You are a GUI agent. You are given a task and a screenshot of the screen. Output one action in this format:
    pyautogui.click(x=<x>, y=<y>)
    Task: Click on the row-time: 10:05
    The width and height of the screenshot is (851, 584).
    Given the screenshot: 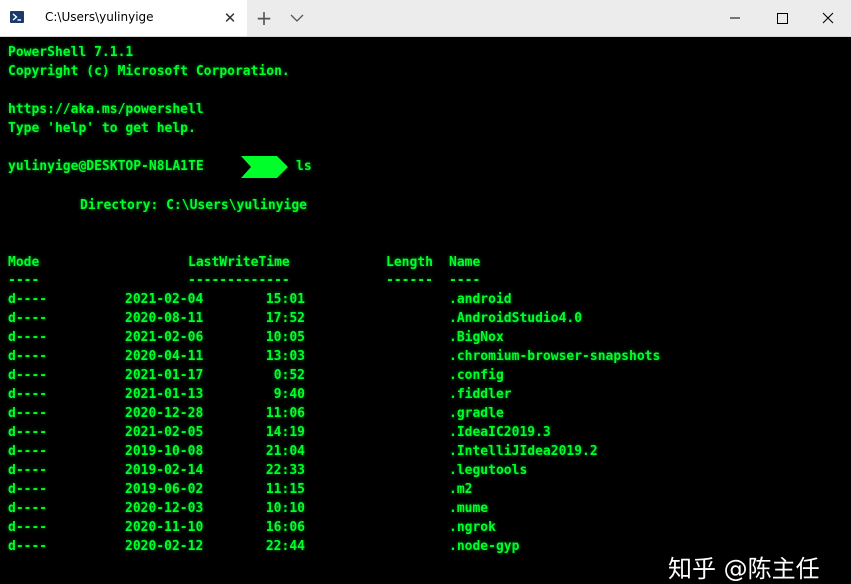 What is the action you would take?
    pyautogui.click(x=285, y=337)
    